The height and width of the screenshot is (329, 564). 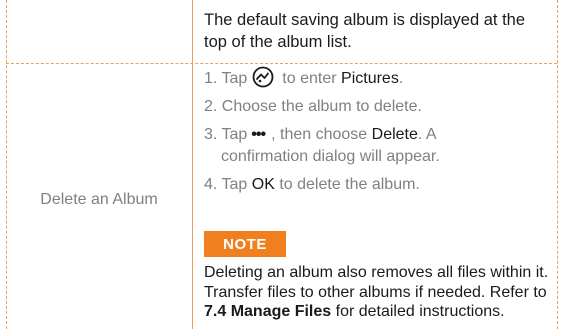 I want to click on note-reference: 7.4 Manage Files, so click(x=268, y=311).